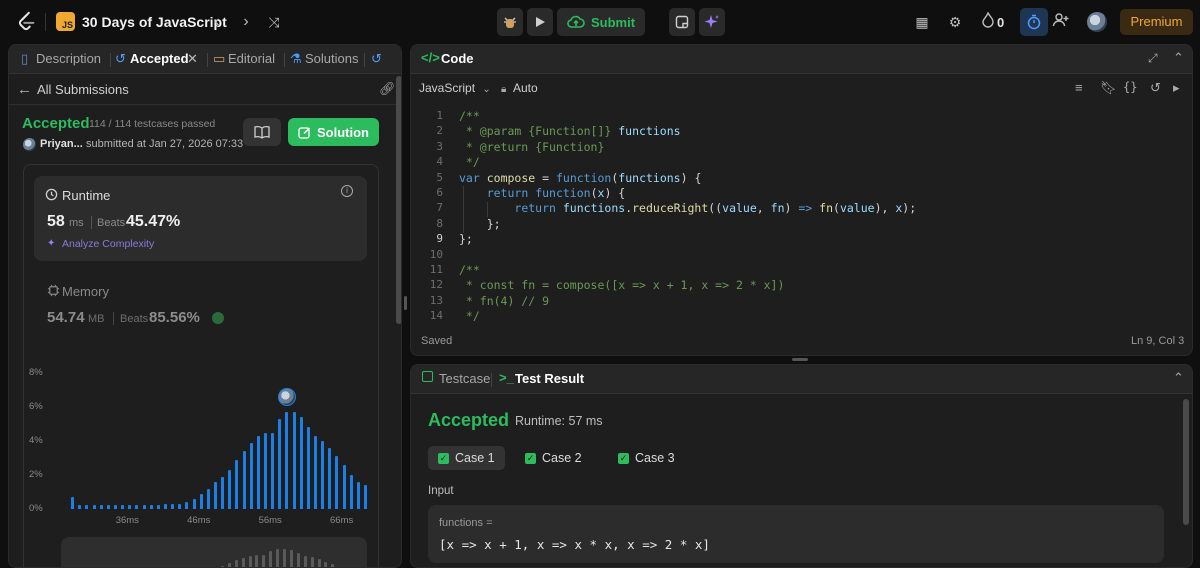 This screenshot has width=1200, height=568. Describe the element at coordinates (398, 200) in the screenshot. I see `left-panel-scrollbar` at that location.